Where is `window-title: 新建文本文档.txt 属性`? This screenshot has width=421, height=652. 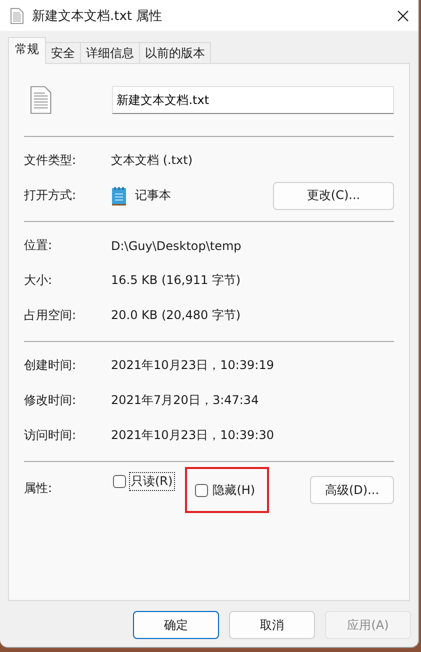
window-title: 新建文本文档.txt 属性 is located at coordinates (98, 16).